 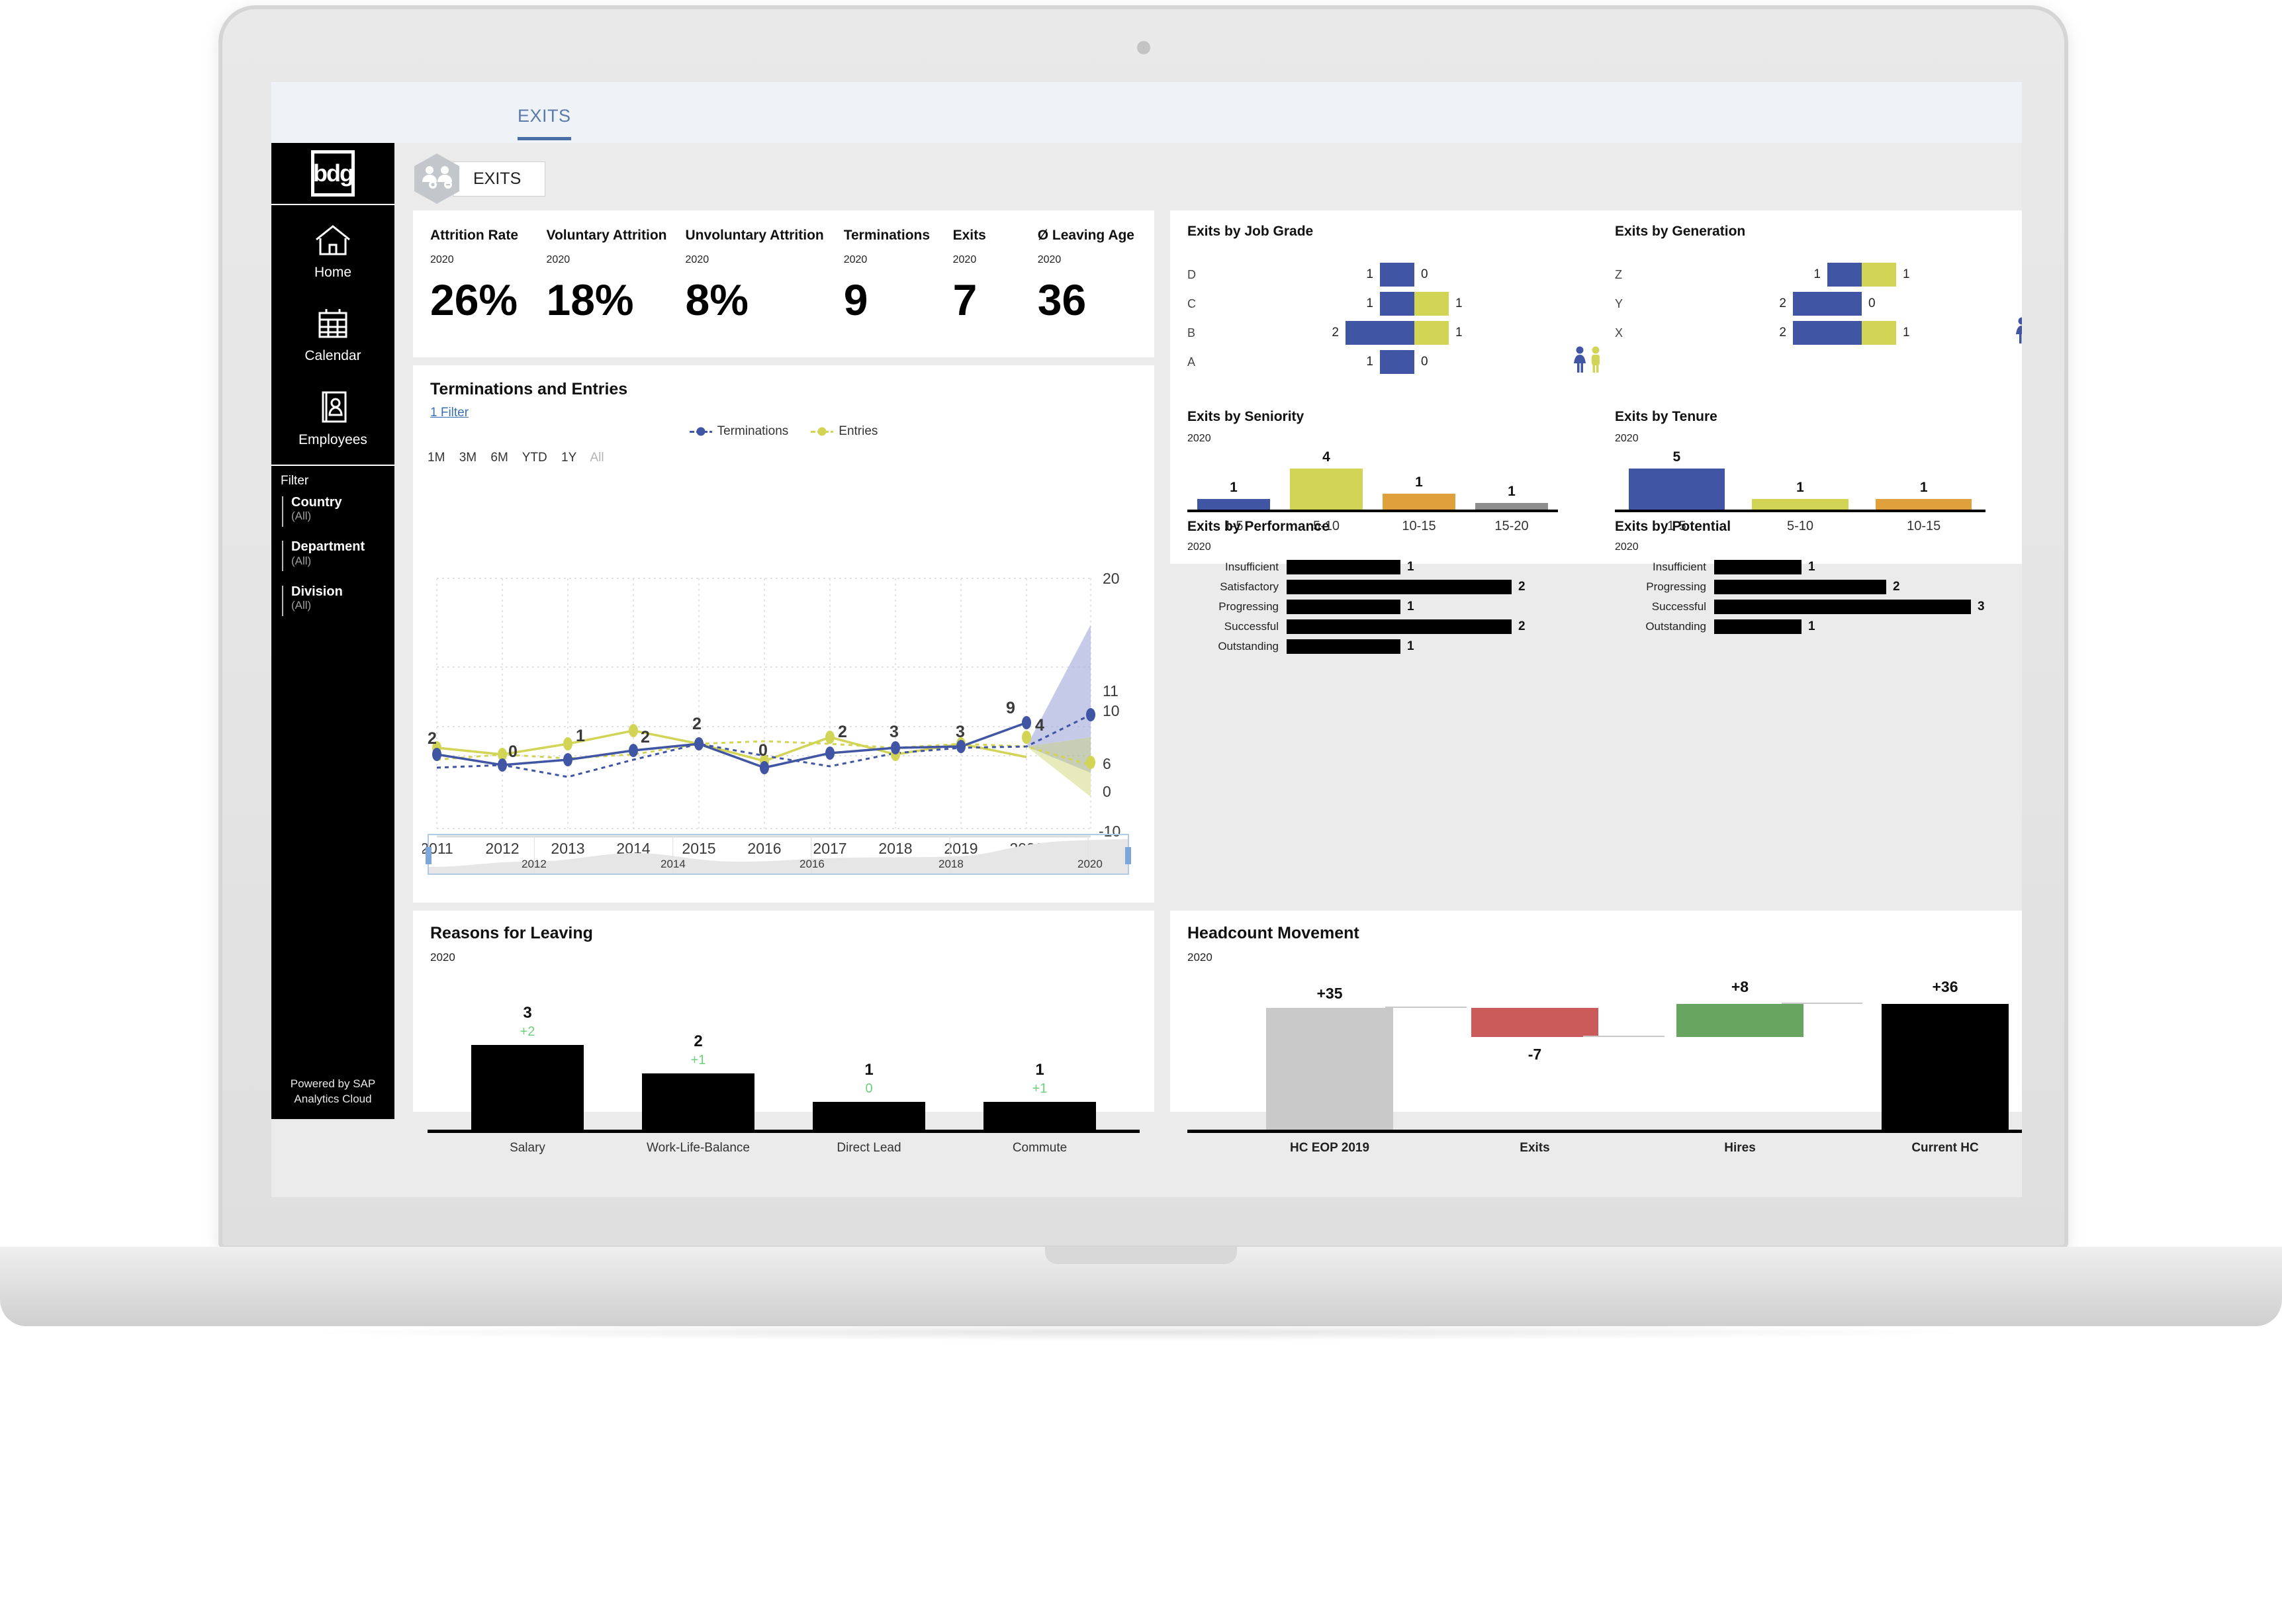 I want to click on legend-label: Terminations, so click(x=753, y=431).